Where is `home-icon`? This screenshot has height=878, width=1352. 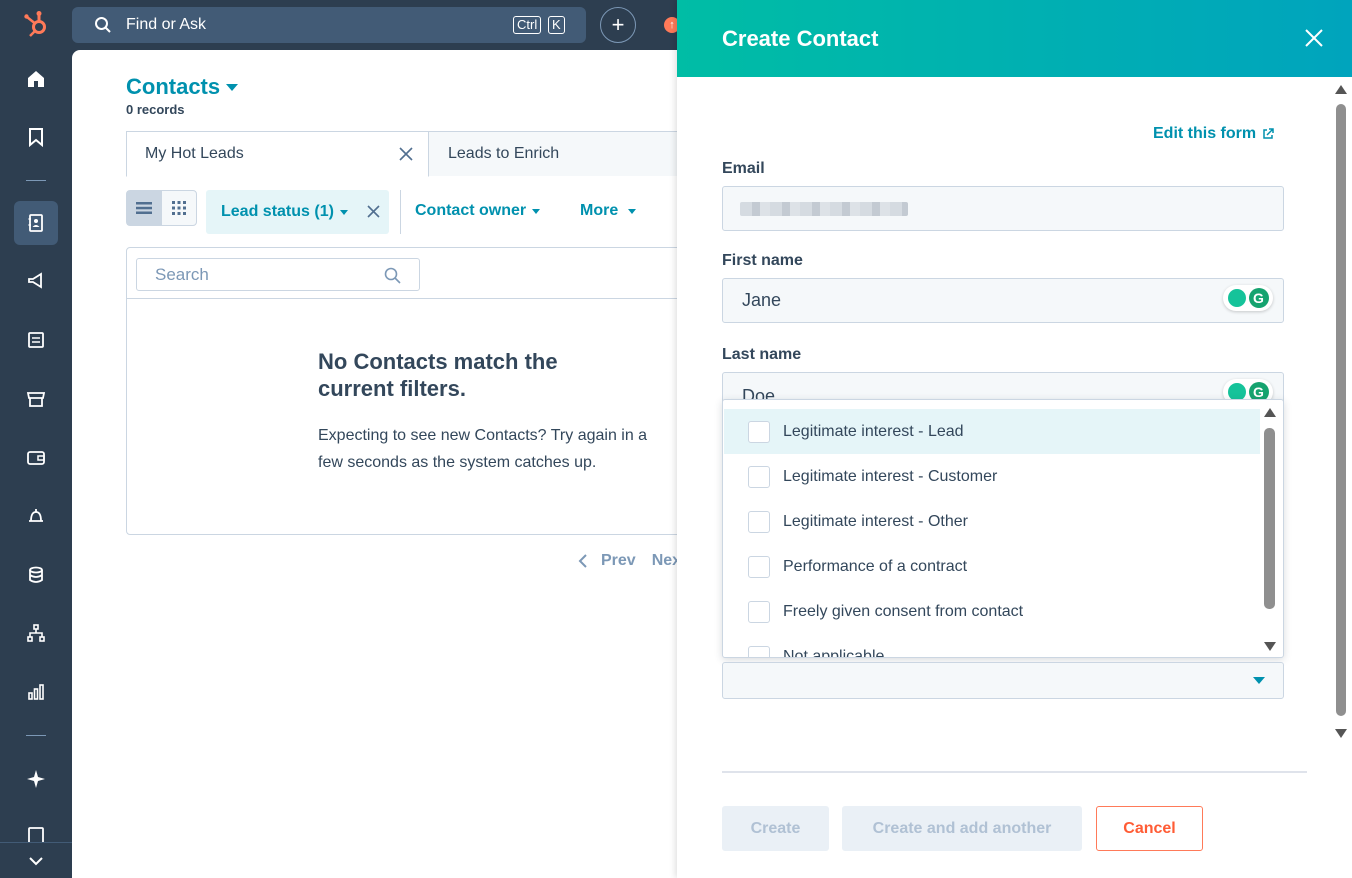
home-icon is located at coordinates (36, 79).